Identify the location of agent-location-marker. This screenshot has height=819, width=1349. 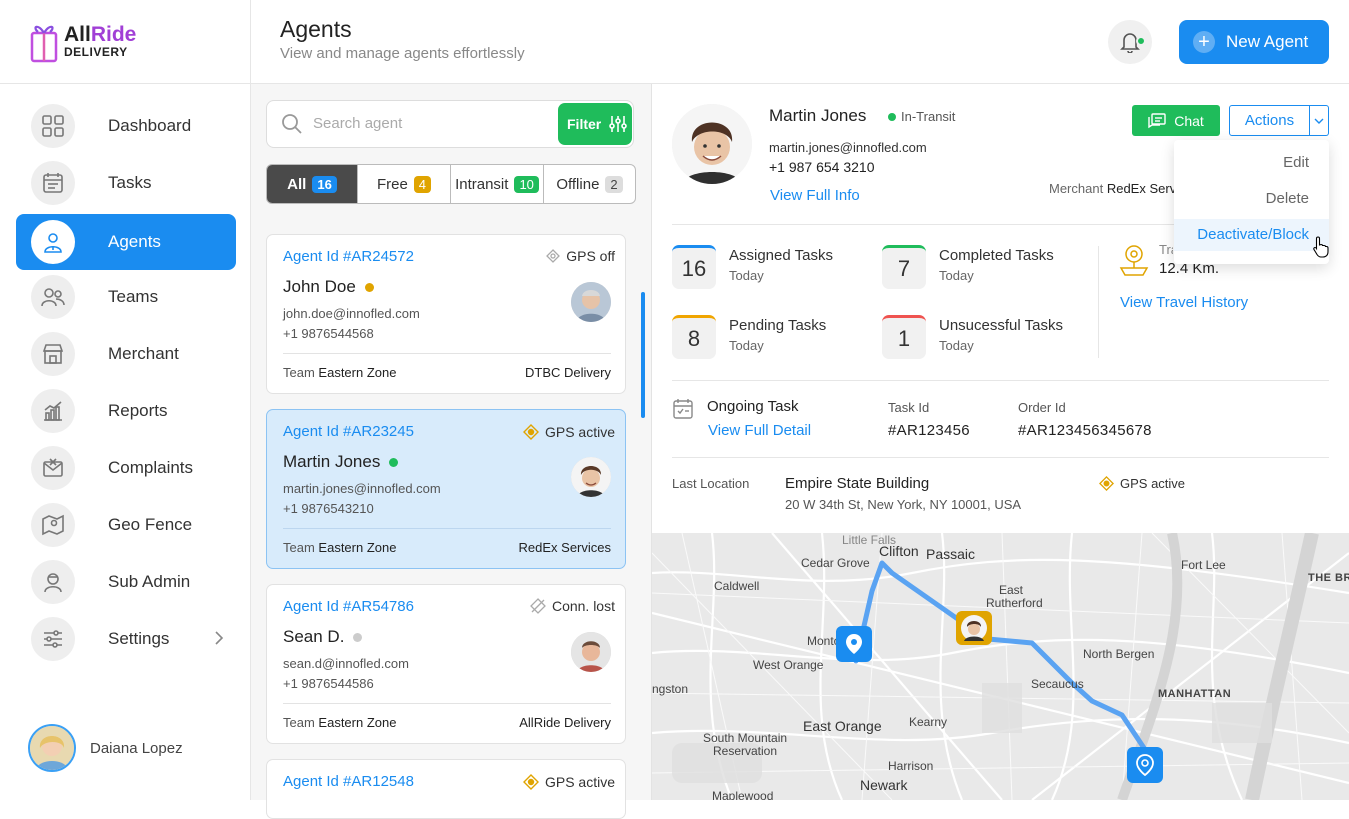
(974, 628).